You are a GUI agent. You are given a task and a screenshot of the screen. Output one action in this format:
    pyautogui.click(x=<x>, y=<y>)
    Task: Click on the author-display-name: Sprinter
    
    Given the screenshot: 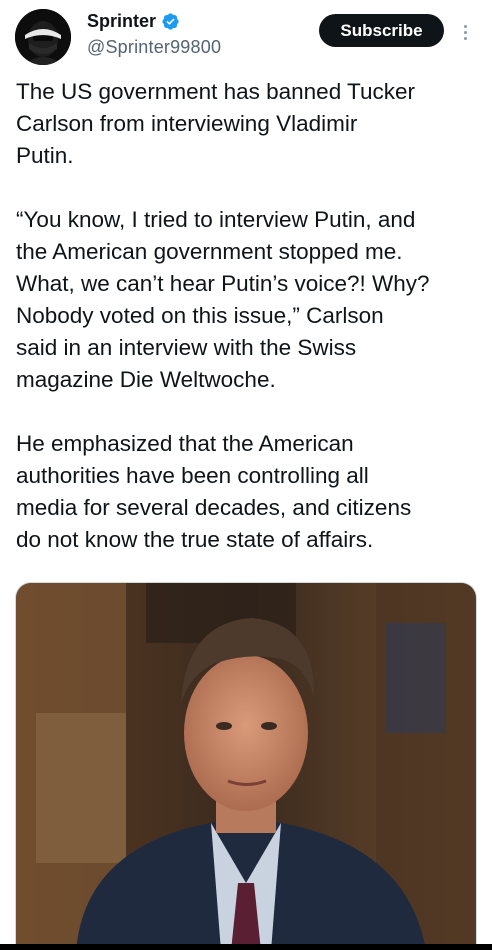 What is the action you would take?
    pyautogui.click(x=121, y=21)
    